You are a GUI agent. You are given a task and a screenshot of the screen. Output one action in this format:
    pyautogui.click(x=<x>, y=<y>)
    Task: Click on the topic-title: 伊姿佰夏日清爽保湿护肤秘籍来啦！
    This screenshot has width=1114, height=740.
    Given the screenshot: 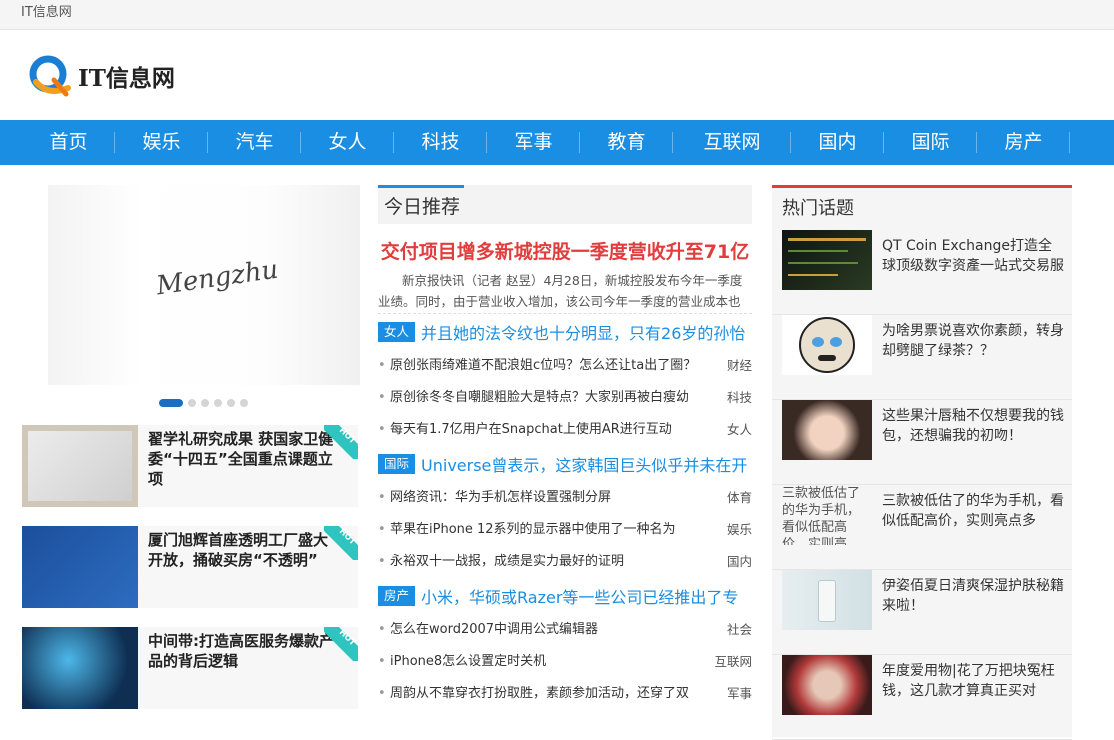 What is the action you would take?
    pyautogui.click(x=973, y=596)
    